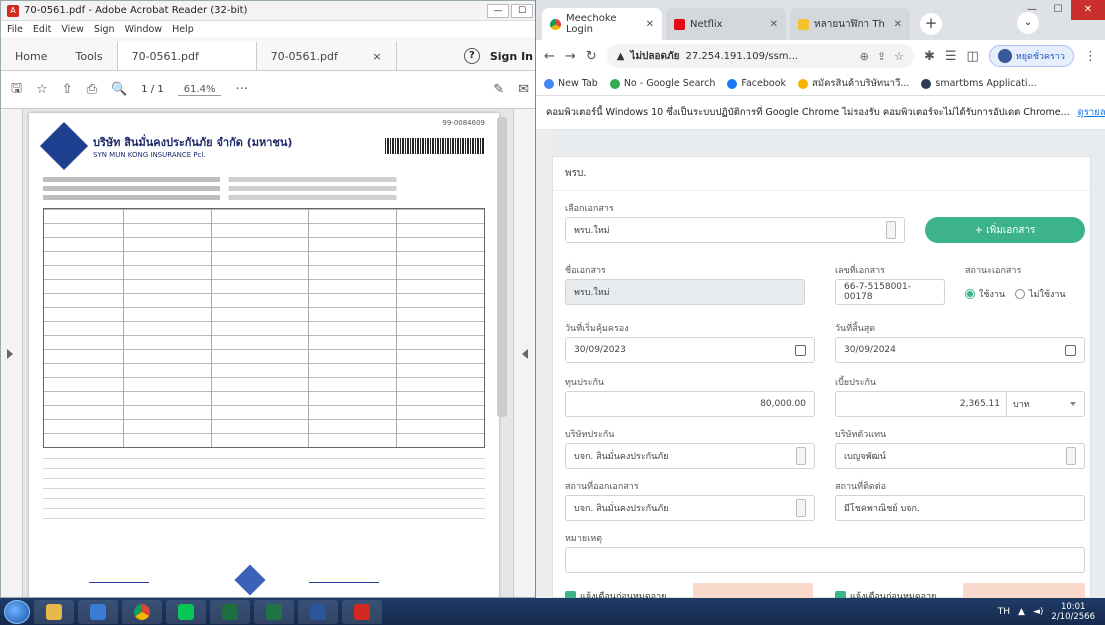 This screenshot has width=1105, height=625. What do you see at coordinates (64, 146) in the screenshot?
I see `company-logo-icon` at bounding box center [64, 146].